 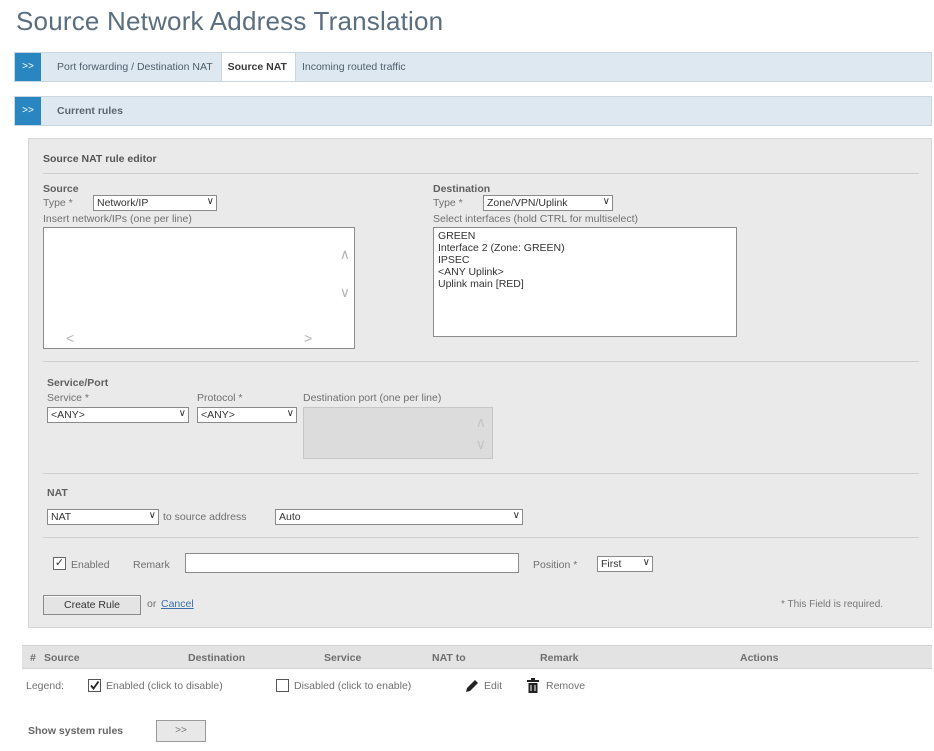 I want to click on destination-type-label: Type *, so click(x=448, y=203).